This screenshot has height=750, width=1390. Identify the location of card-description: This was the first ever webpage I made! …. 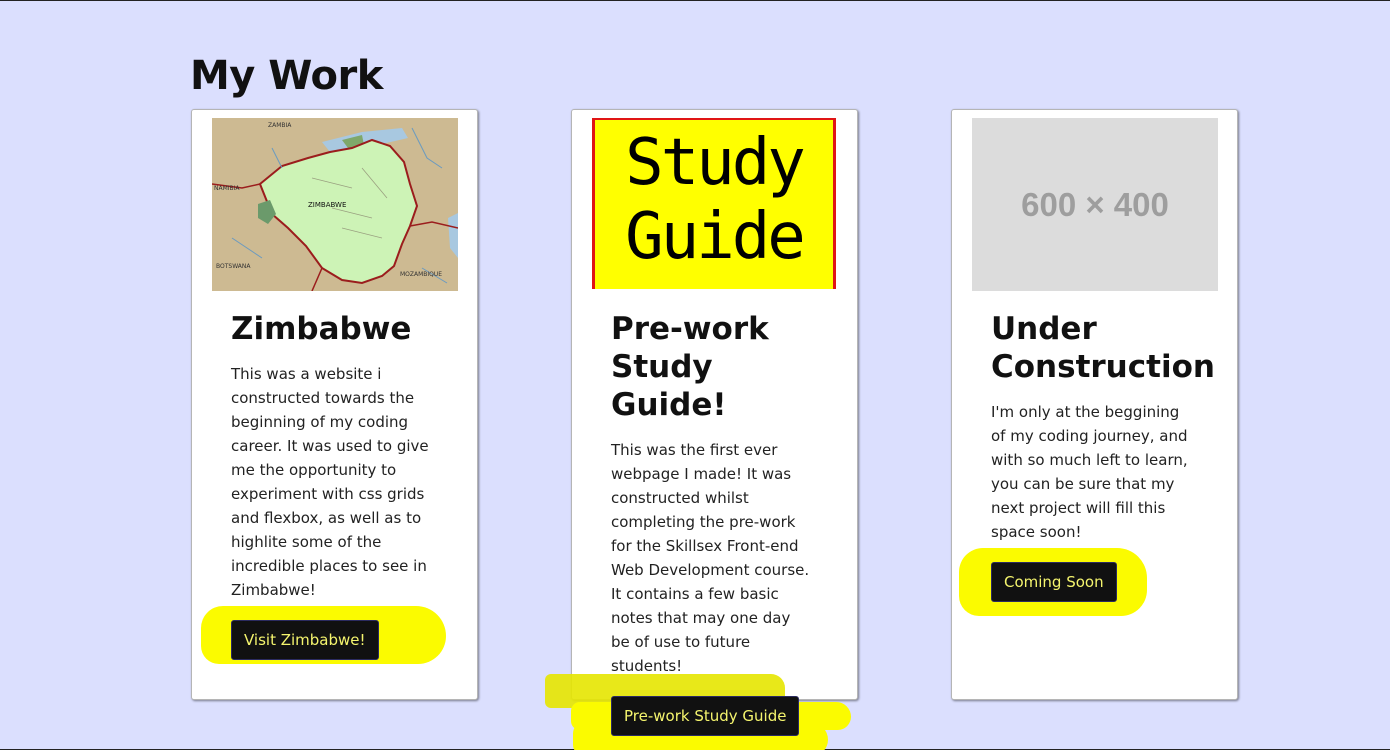
(710, 558).